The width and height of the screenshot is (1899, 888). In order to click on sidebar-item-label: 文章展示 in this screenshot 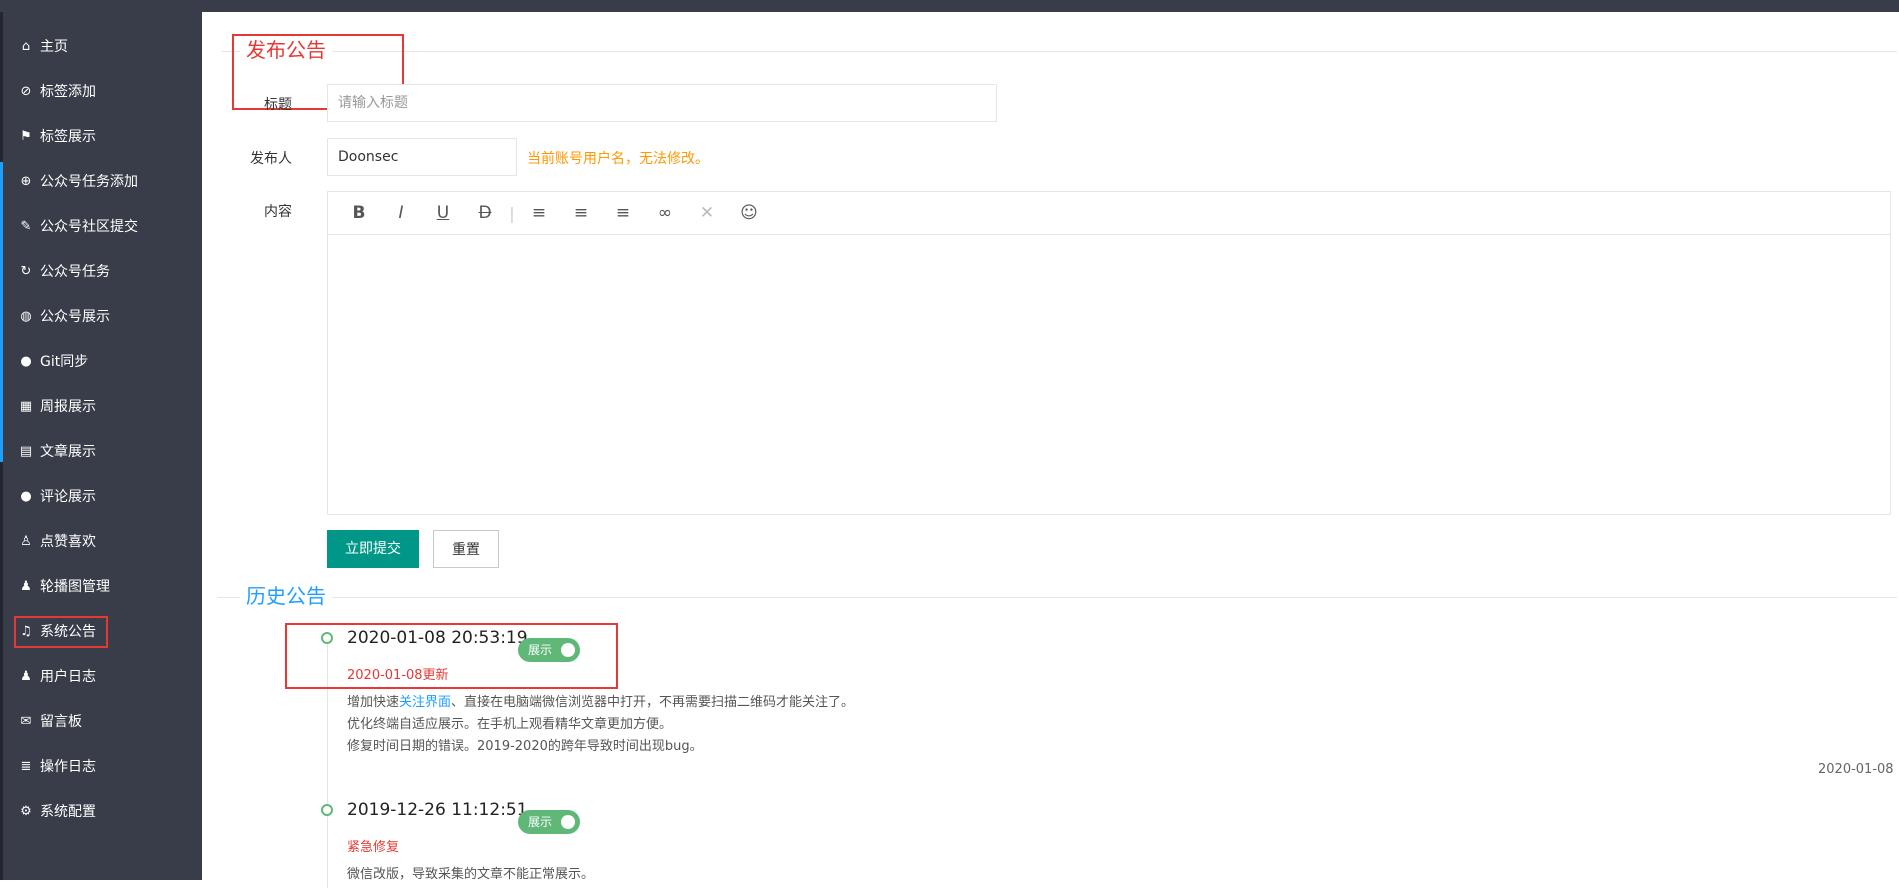, I will do `click(68, 452)`.